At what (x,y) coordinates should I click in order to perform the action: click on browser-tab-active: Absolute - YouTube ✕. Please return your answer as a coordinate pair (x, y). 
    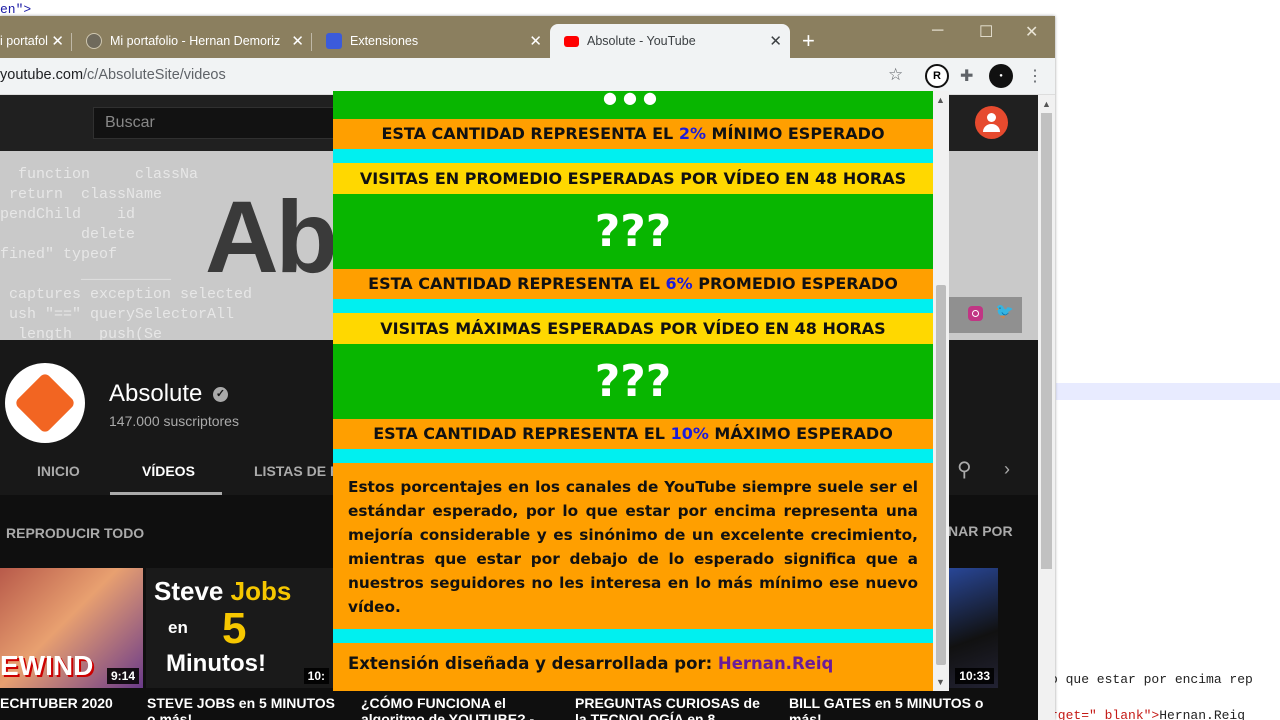
    Looking at the image, I should click on (670, 41).